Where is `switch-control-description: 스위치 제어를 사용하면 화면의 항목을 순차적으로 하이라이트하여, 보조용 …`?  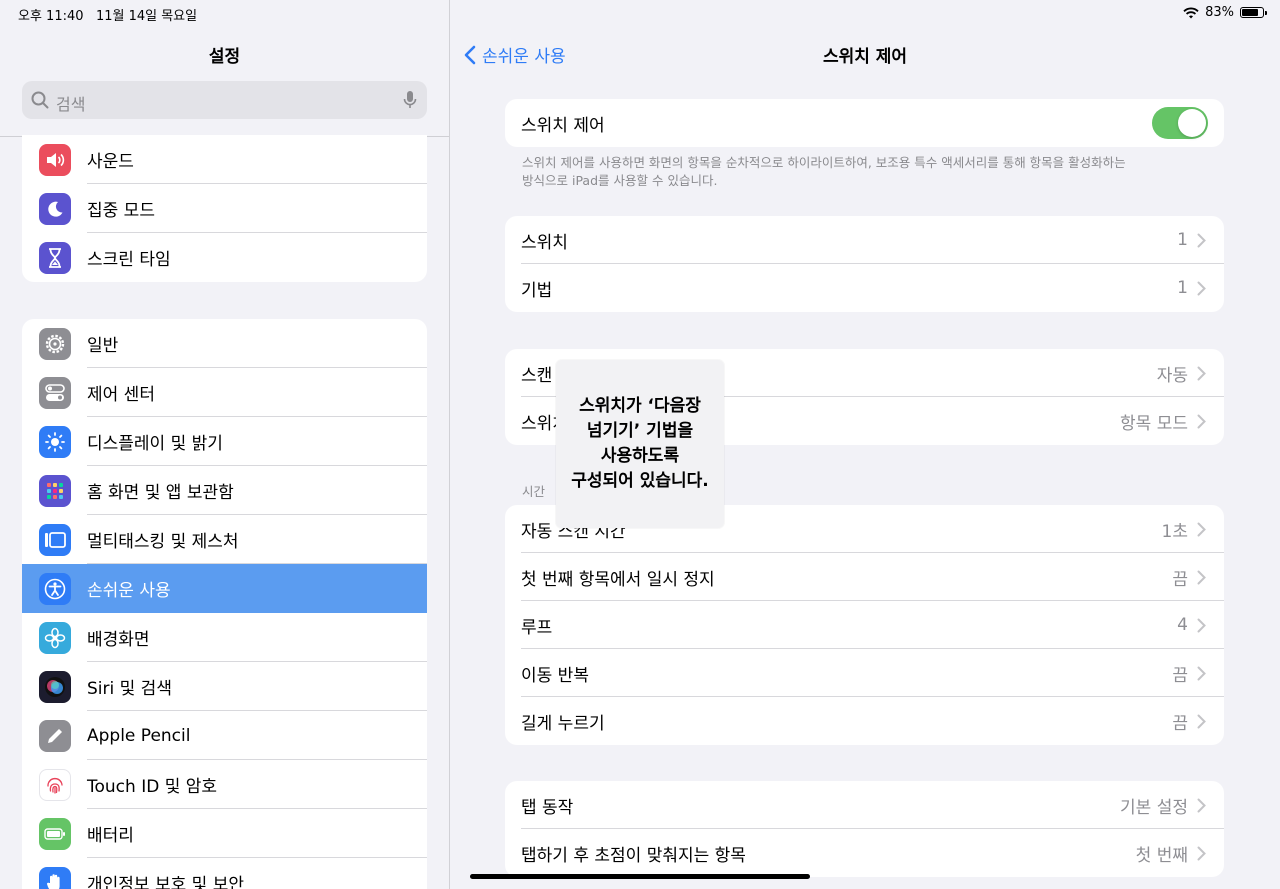
switch-control-description: 스위치 제어를 사용하면 화면의 항목을 순차적으로 하이라이트하여, 보조용 … is located at coordinates (852, 172).